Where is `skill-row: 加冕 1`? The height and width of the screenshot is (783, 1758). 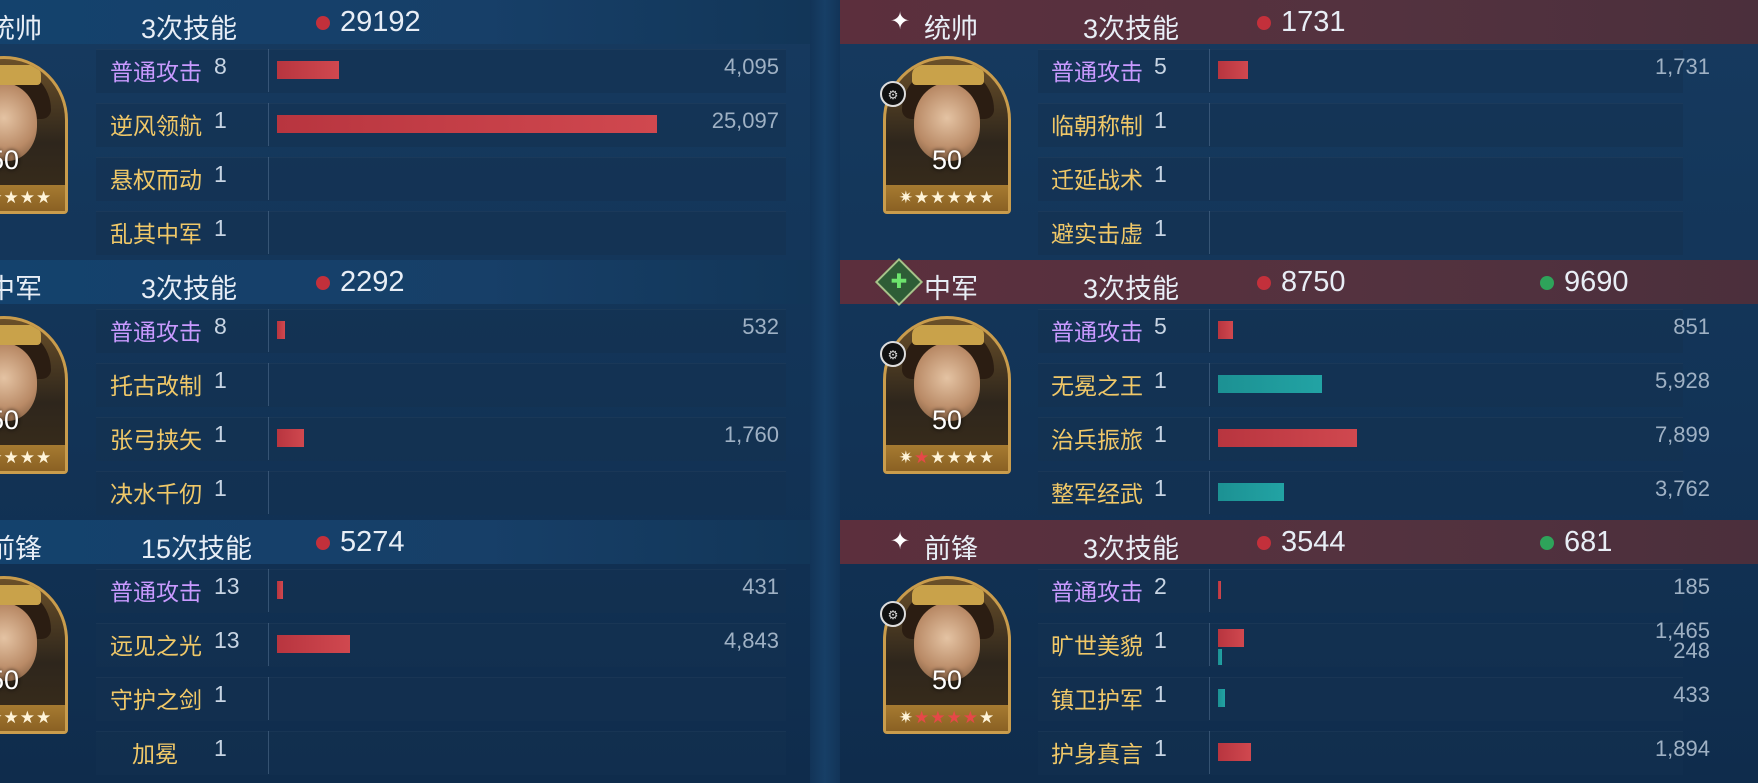 skill-row: 加冕 1 is located at coordinates (405, 750).